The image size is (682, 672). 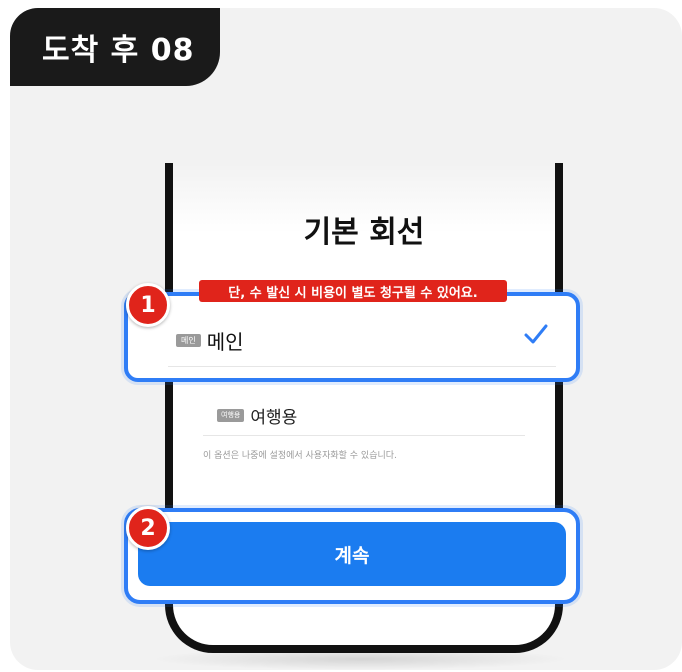 I want to click on callout-badge-2: 2, so click(x=148, y=528).